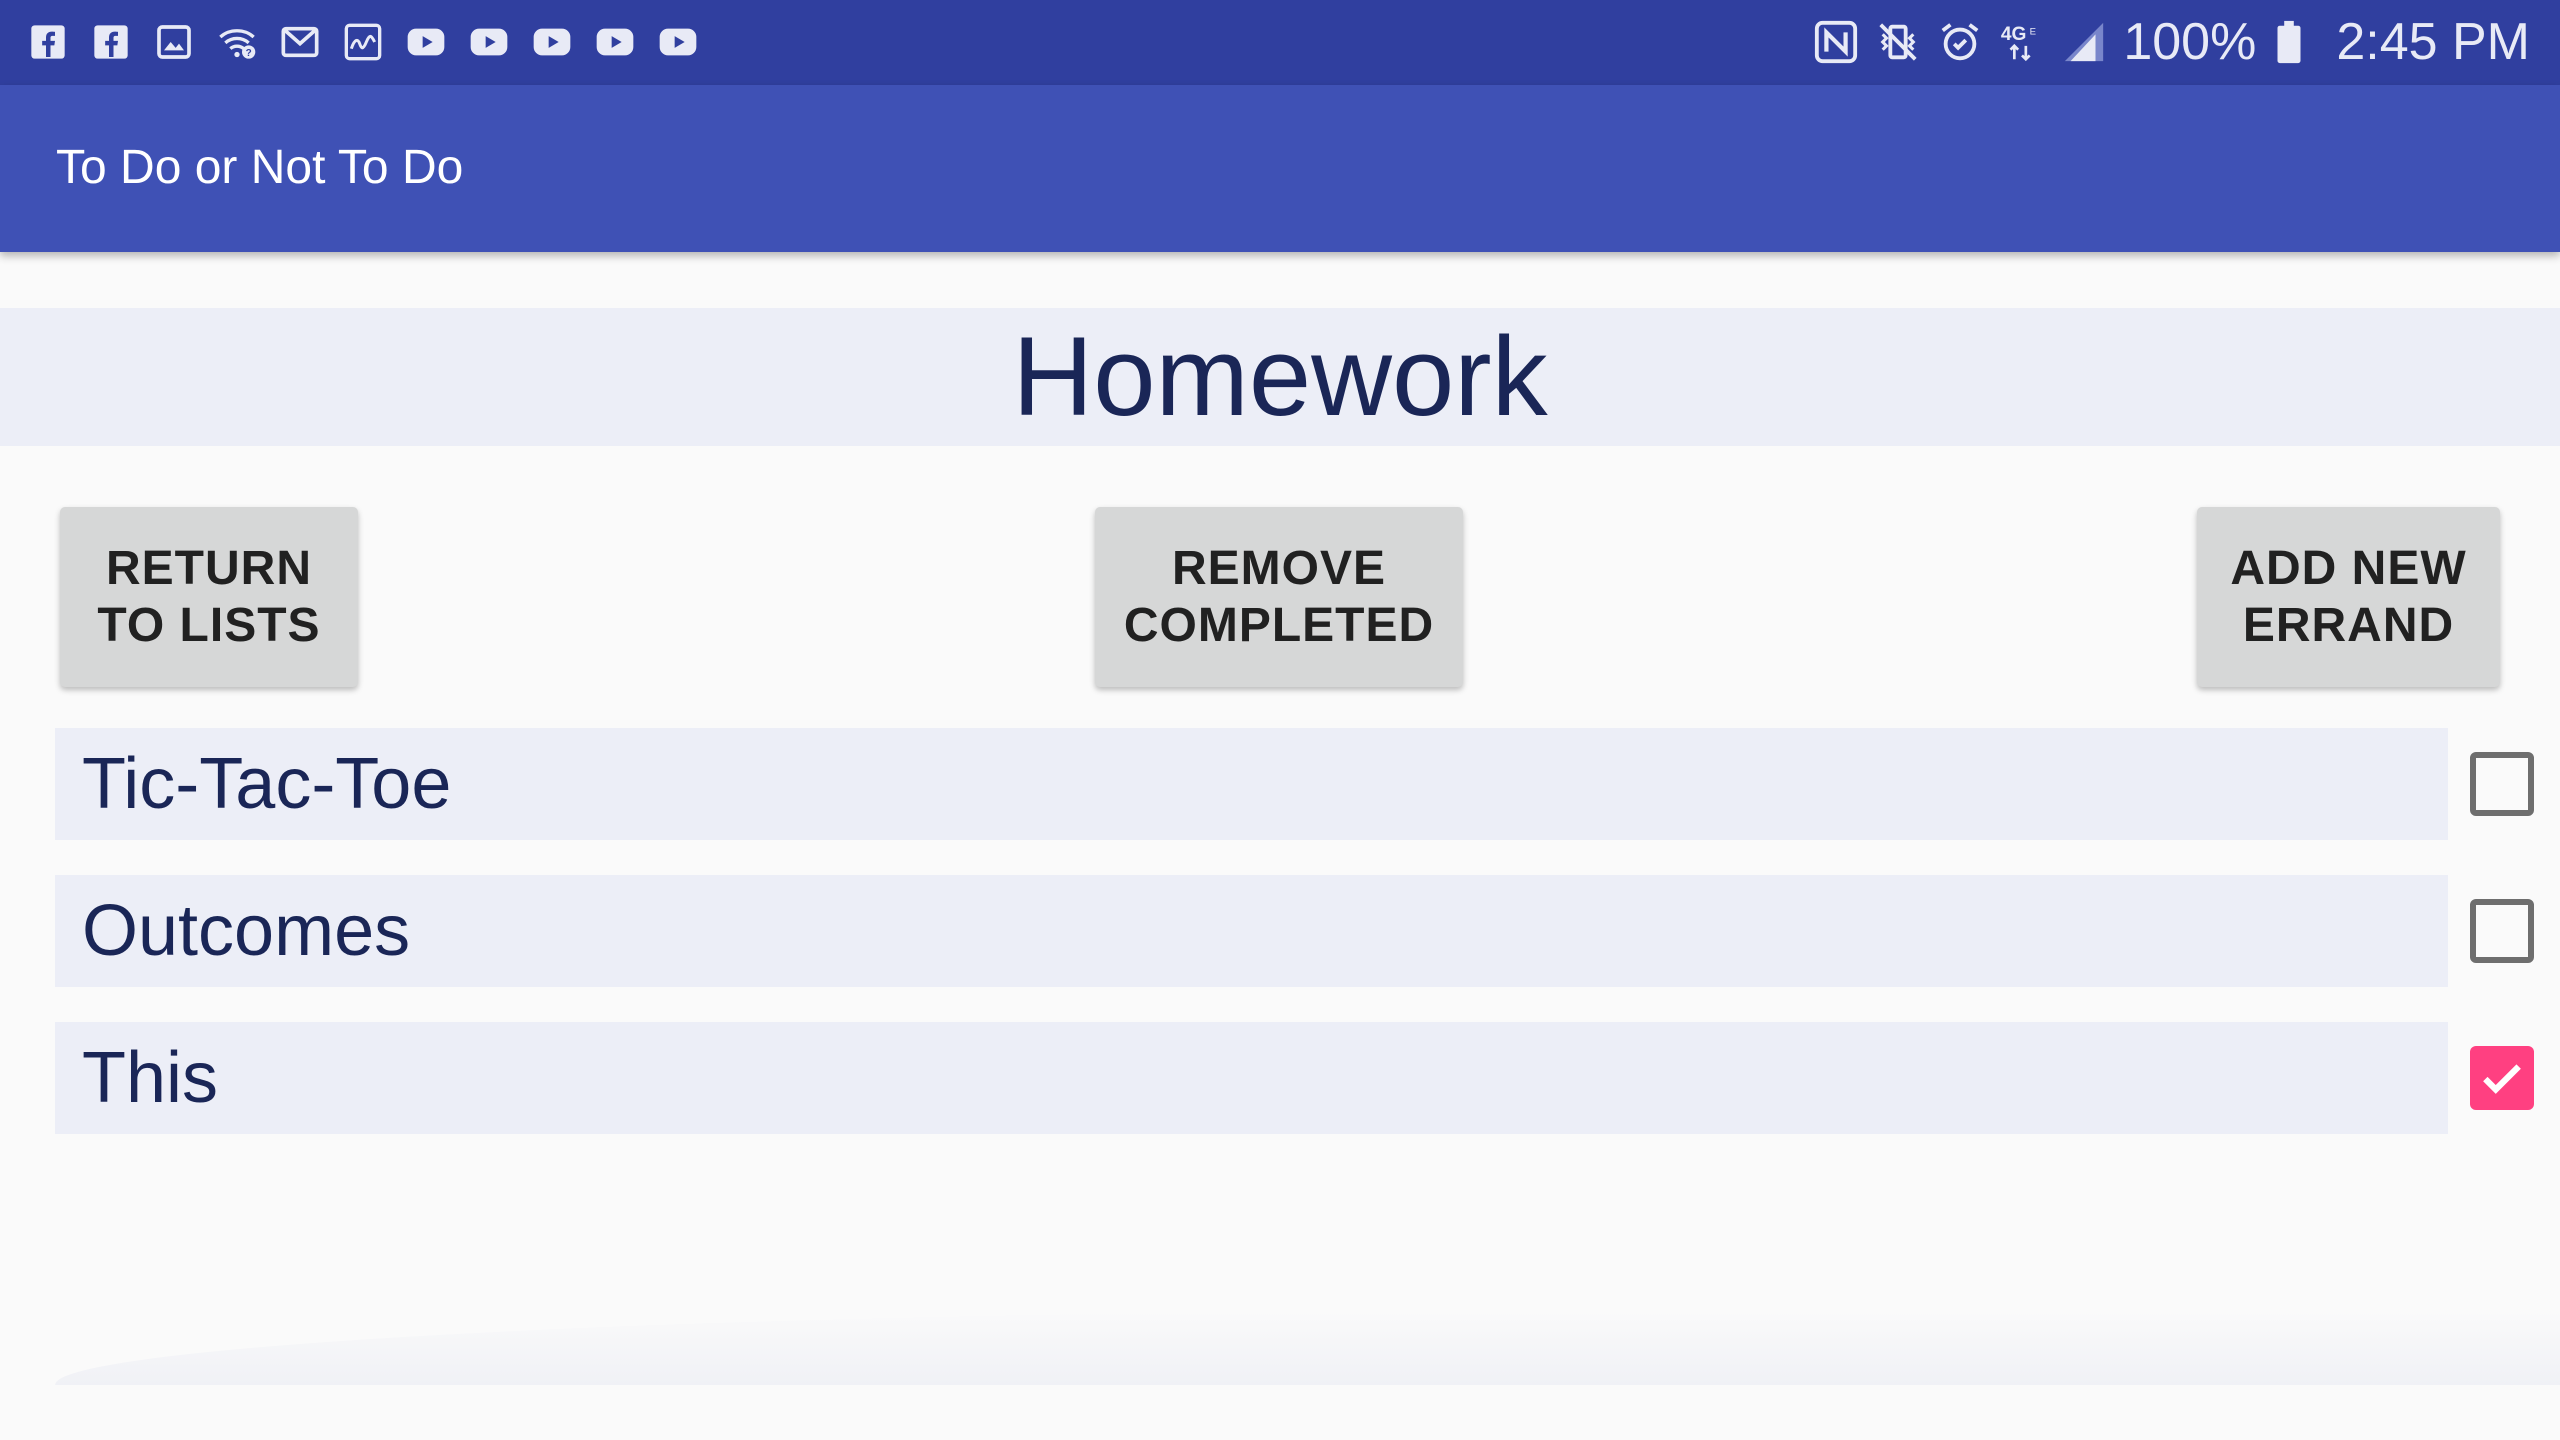 The width and height of the screenshot is (2560, 1440). I want to click on wifi-question-icon: ?, so click(237, 42).